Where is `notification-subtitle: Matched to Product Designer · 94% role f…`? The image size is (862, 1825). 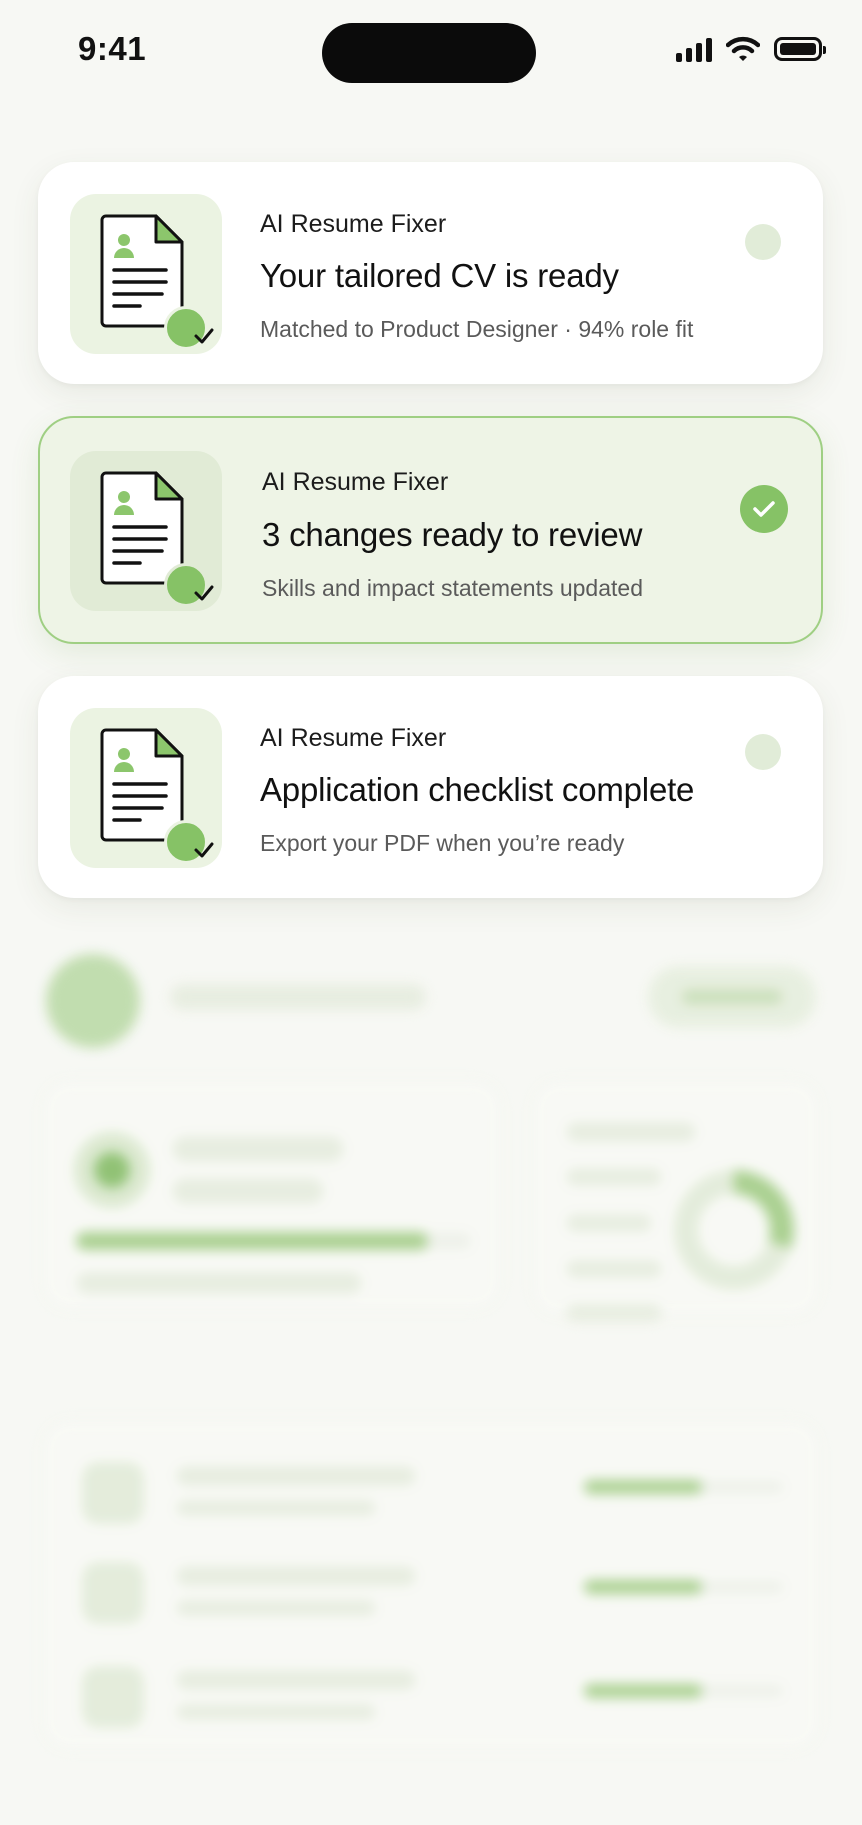 notification-subtitle: Matched to Product Designer · 94% role f… is located at coordinates (477, 329).